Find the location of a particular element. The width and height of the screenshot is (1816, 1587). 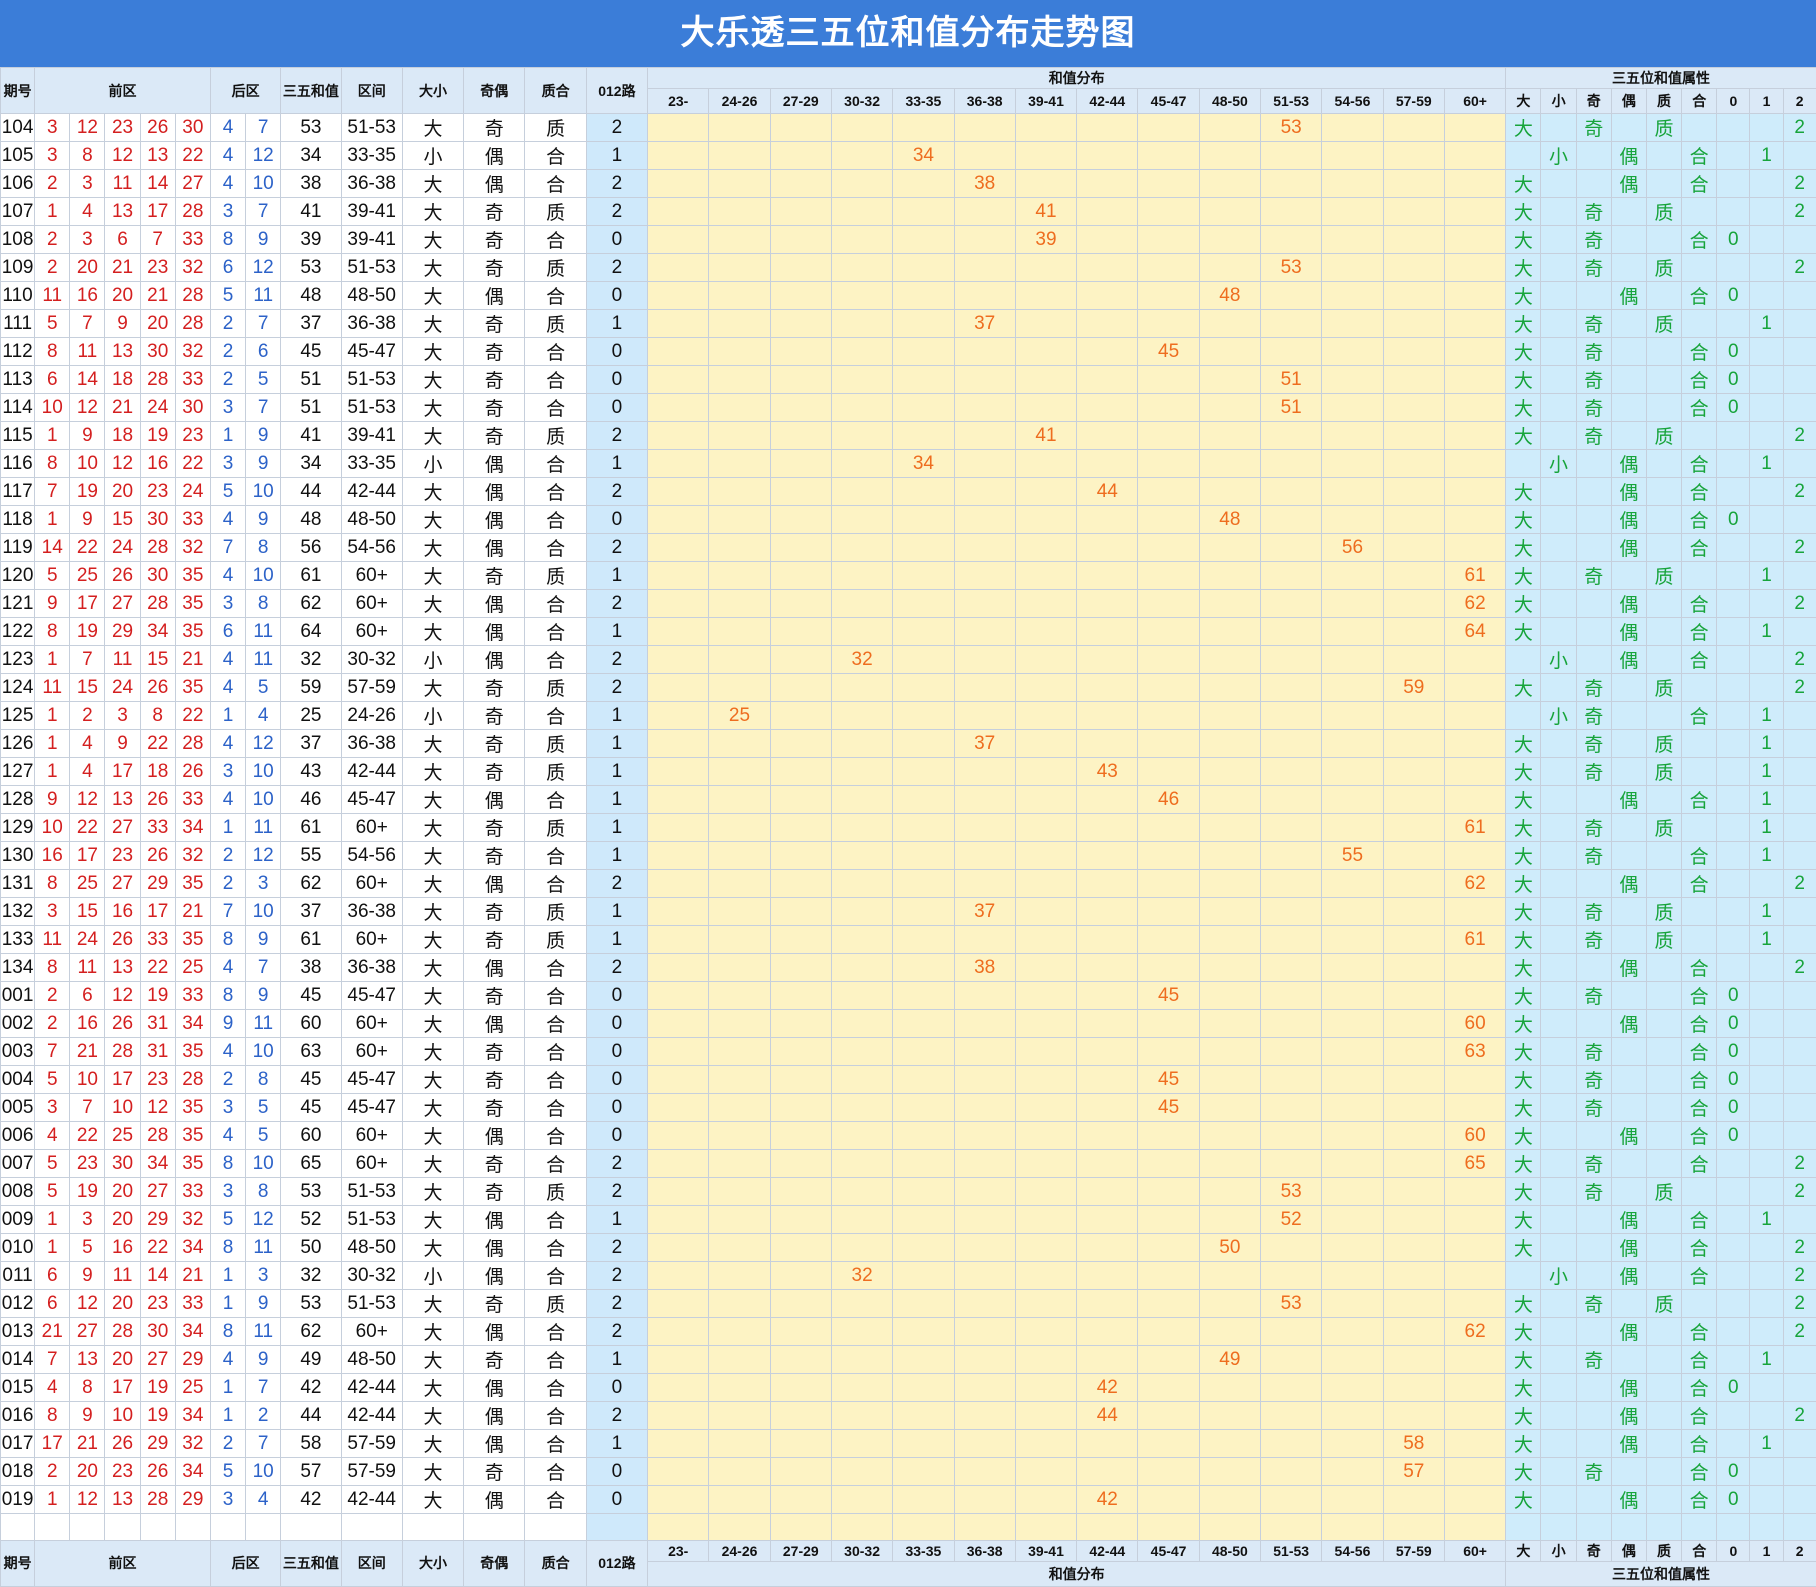

back-number-cell: 2 is located at coordinates (227, 884).